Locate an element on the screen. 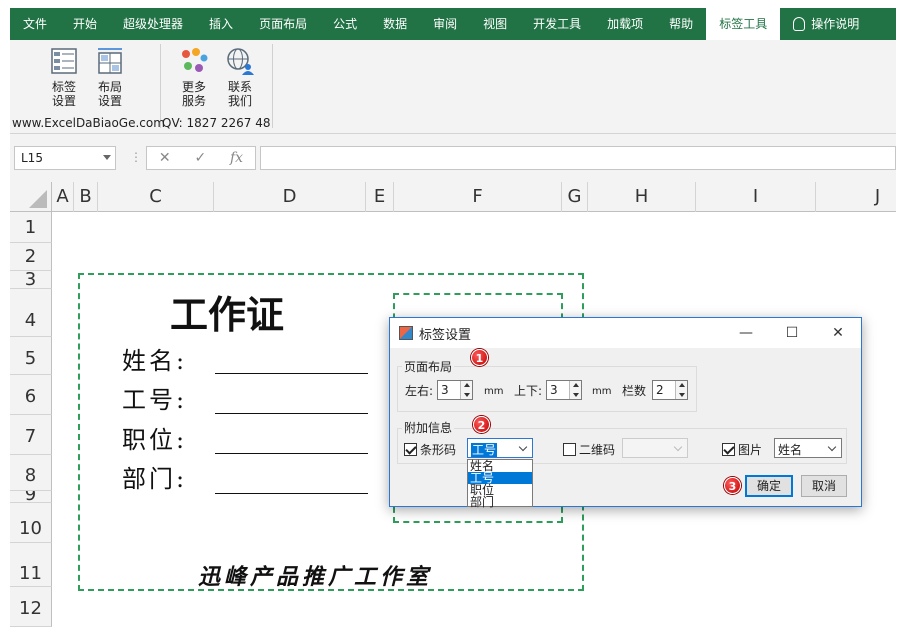 This screenshot has height=635, width=906. more-services-button: 更多 服务 is located at coordinates (194, 76).